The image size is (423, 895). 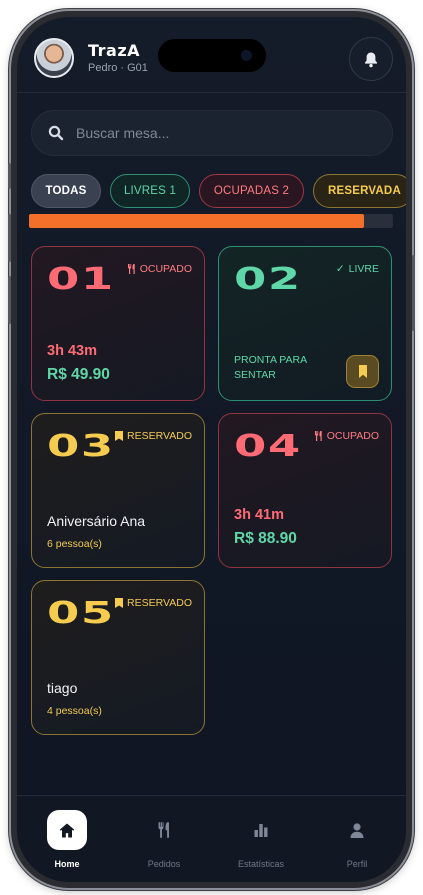 I want to click on search-input, so click(x=226, y=133).